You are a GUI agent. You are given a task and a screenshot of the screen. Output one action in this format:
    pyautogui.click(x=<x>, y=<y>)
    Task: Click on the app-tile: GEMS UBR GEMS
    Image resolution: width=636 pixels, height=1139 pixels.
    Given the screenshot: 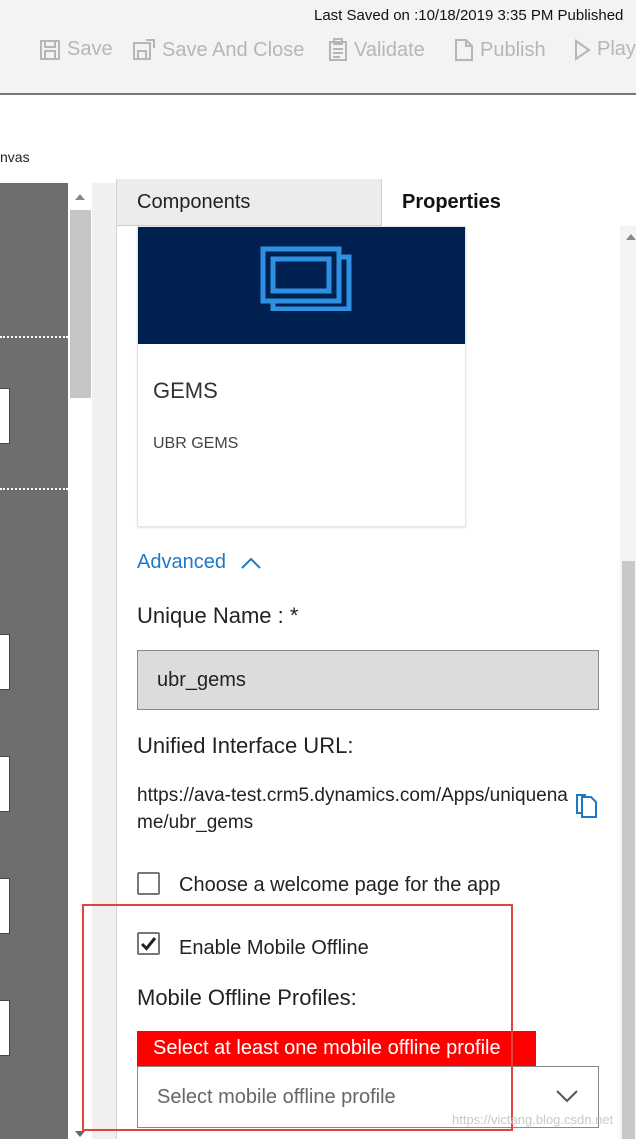 What is the action you would take?
    pyautogui.click(x=301, y=376)
    